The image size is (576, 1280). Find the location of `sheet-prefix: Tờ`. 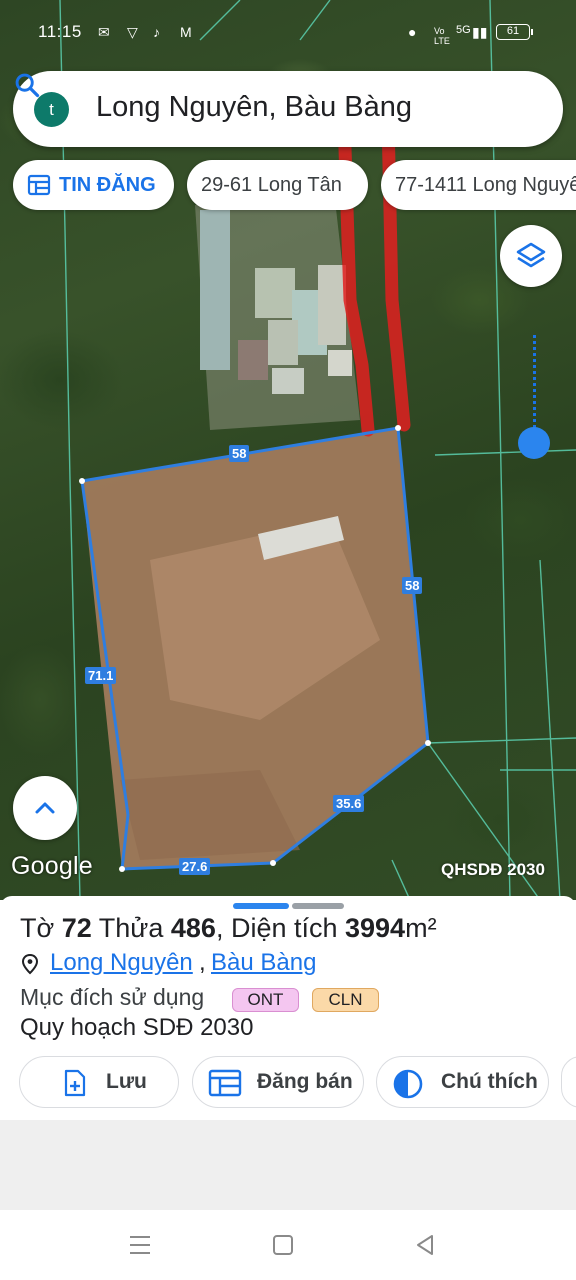

sheet-prefix: Tờ is located at coordinates (41, 928).